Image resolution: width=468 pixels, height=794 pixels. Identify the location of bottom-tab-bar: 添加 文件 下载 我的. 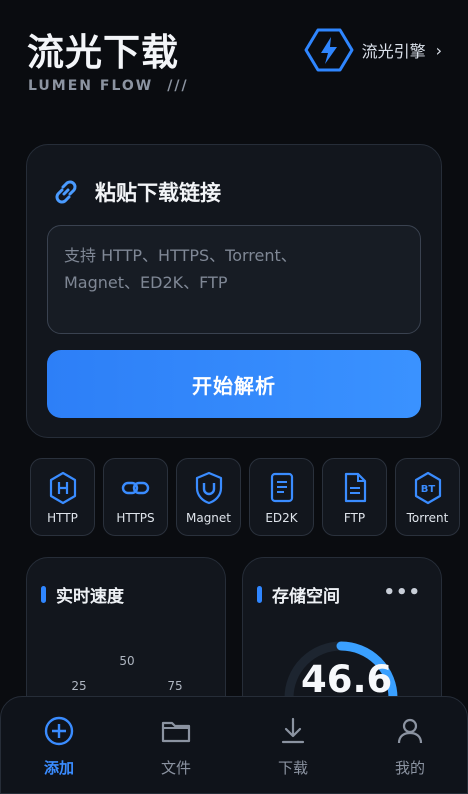
(234, 745).